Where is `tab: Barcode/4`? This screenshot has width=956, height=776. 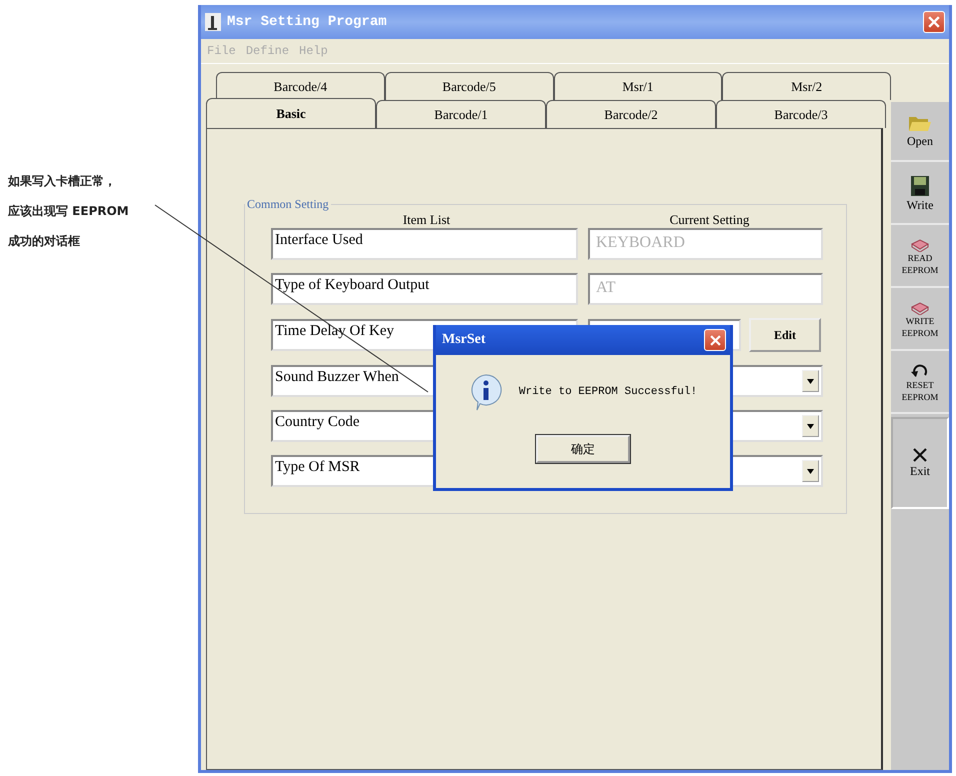
tab: Barcode/4 is located at coordinates (300, 86).